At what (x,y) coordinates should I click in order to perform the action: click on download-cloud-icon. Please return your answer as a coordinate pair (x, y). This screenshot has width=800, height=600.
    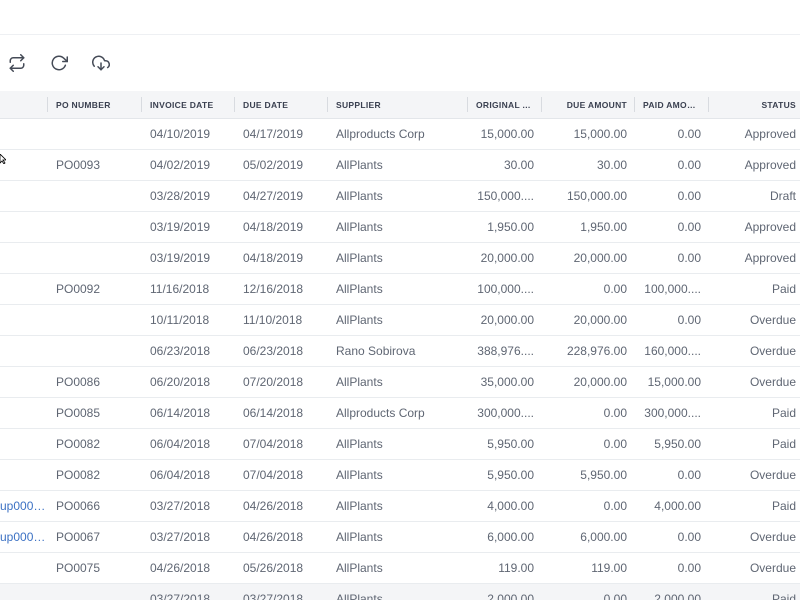
    Looking at the image, I should click on (101, 63).